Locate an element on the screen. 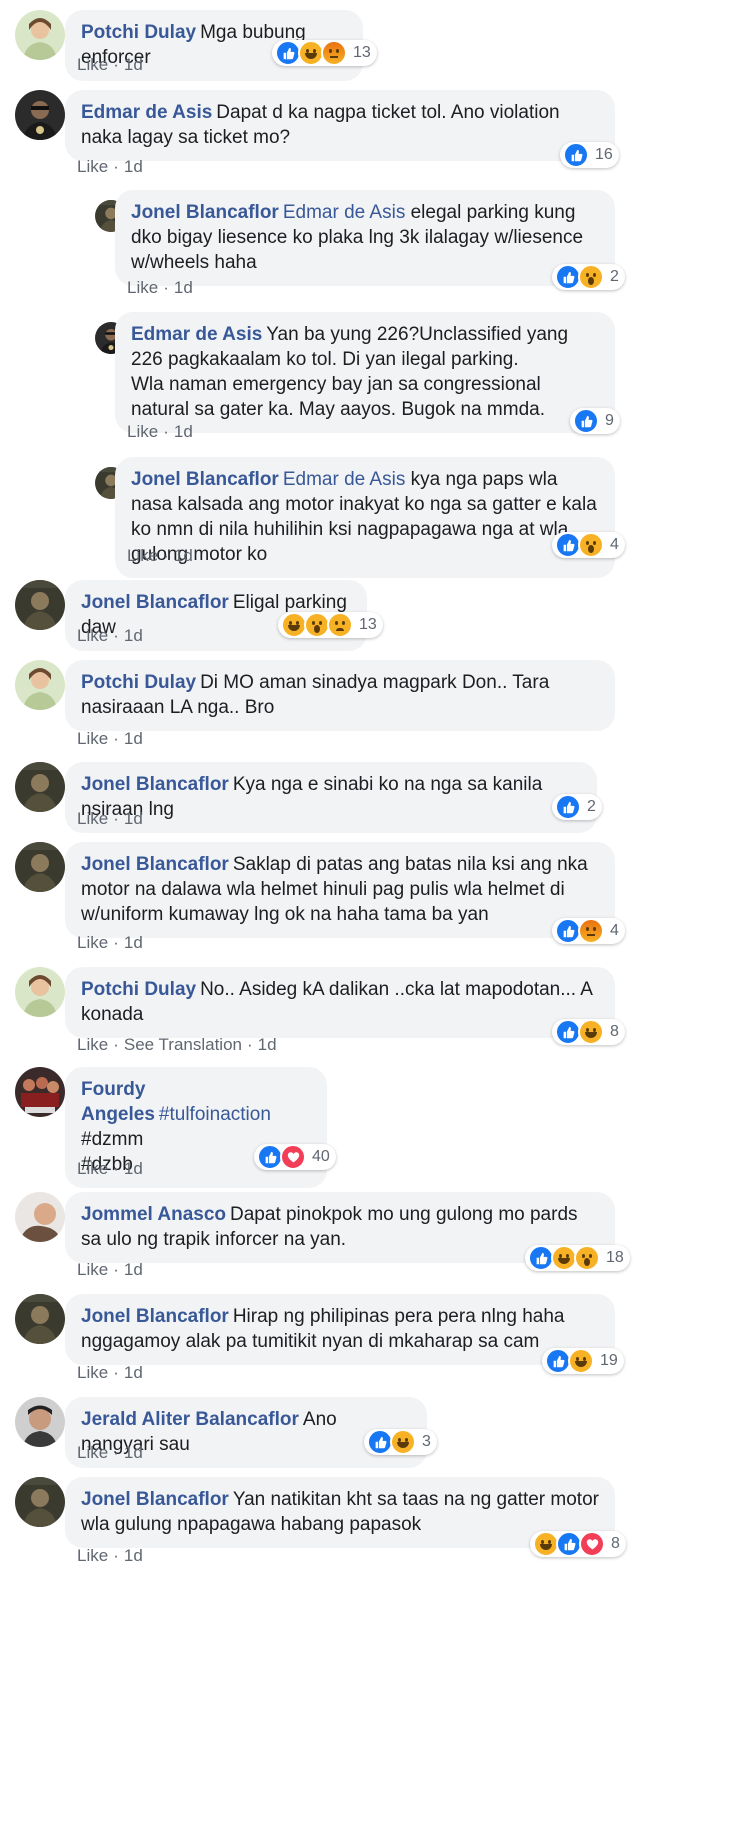 The height and width of the screenshot is (1834, 750). reaction-count: 40 is located at coordinates (321, 1156).